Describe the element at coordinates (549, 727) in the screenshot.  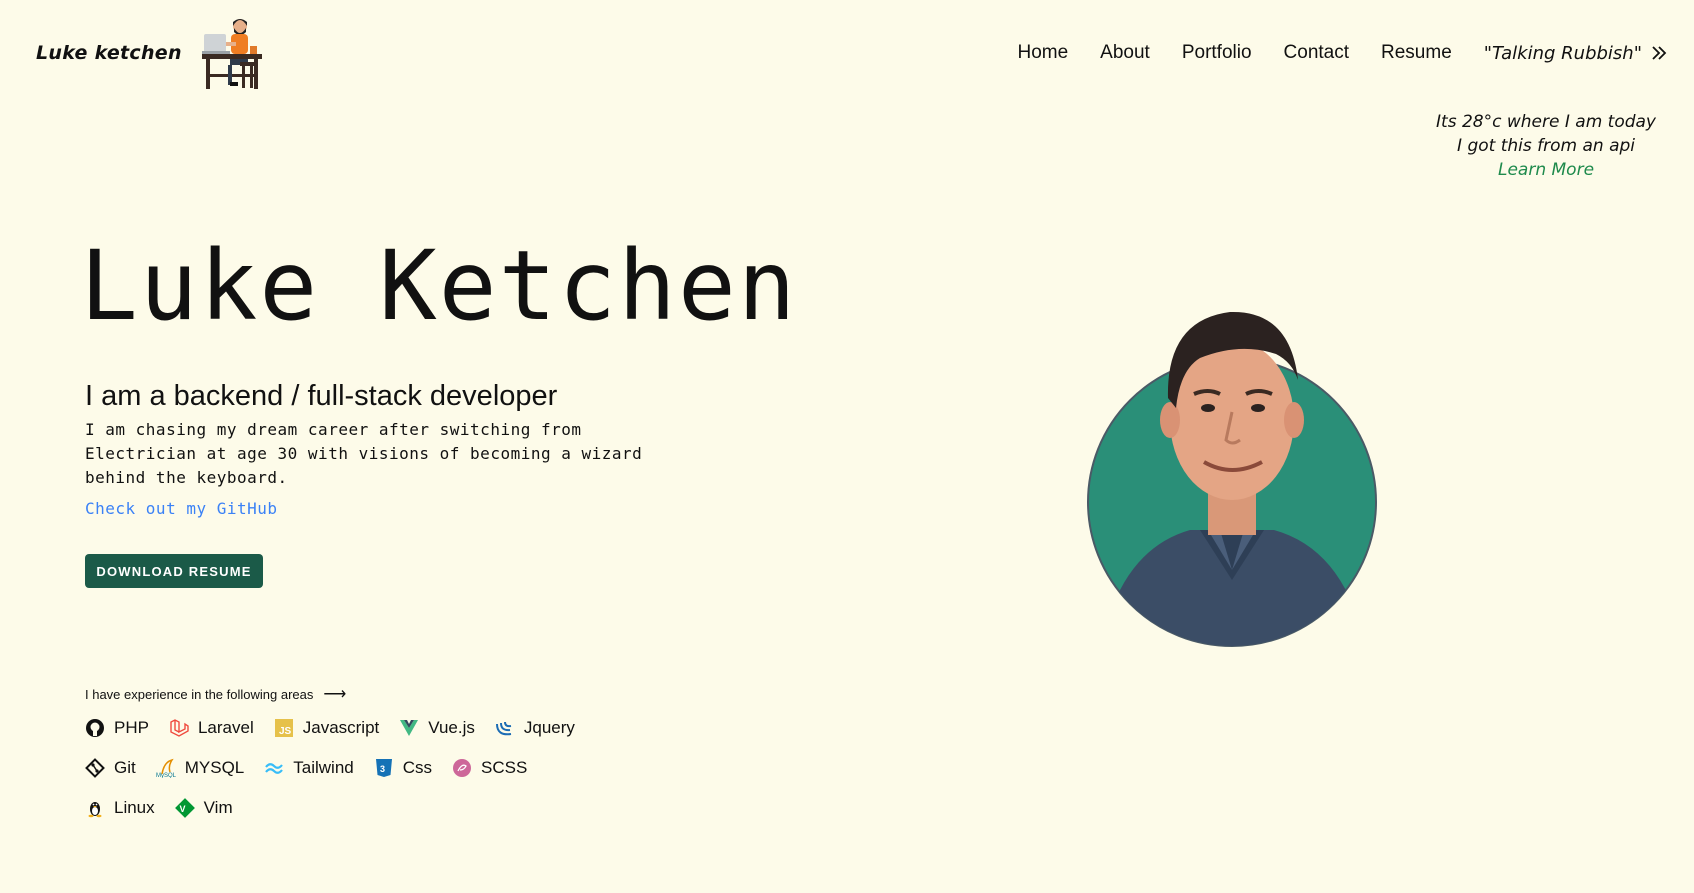
I see `skill-label: Jquery` at that location.